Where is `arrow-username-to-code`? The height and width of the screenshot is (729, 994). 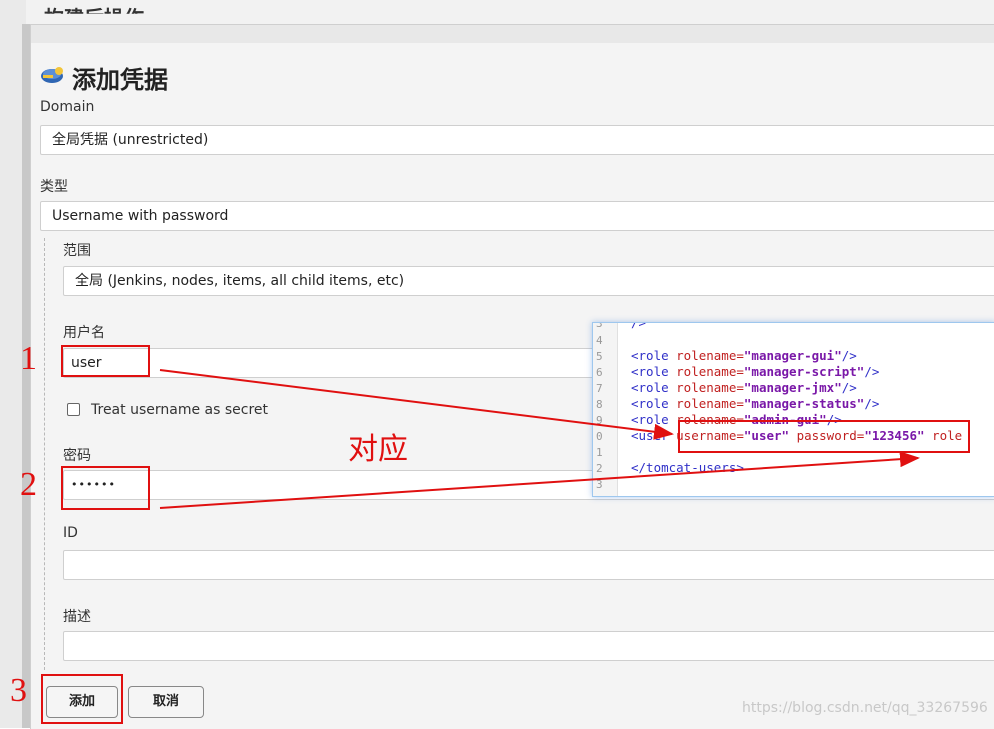 arrow-username-to-code is located at coordinates (416, 404).